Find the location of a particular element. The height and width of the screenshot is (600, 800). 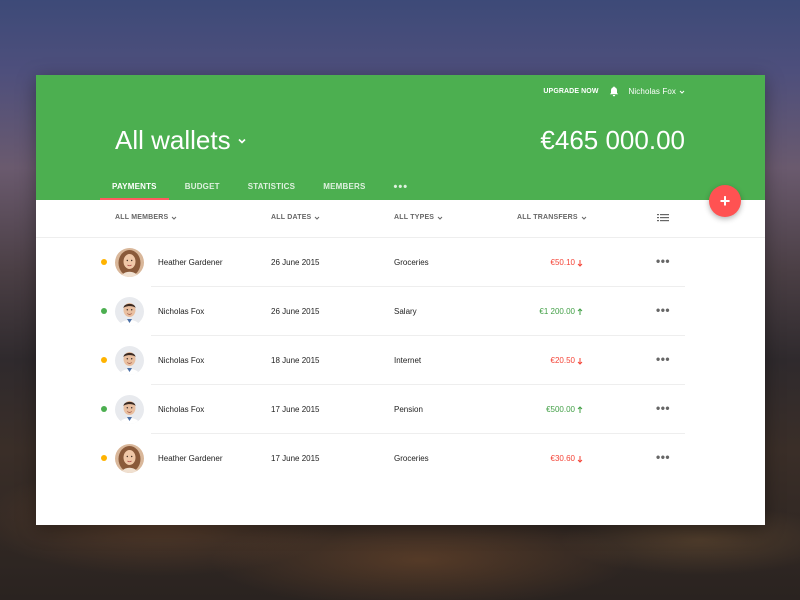

transaction-amount: €1 200.00 is located at coordinates (561, 311).